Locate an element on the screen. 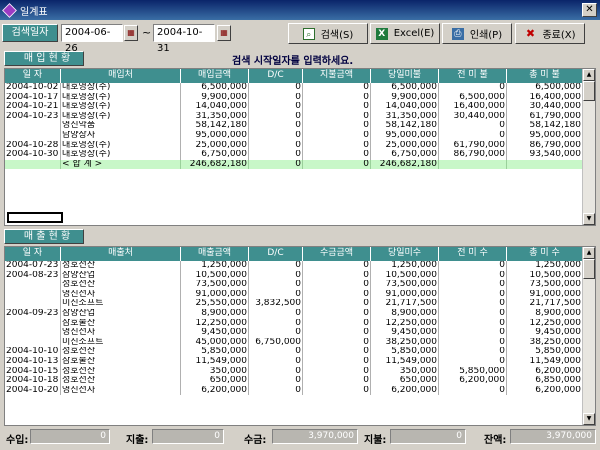 This screenshot has height=450, width=600. table-cell: 2004-10-02 is located at coordinates (33, 88).